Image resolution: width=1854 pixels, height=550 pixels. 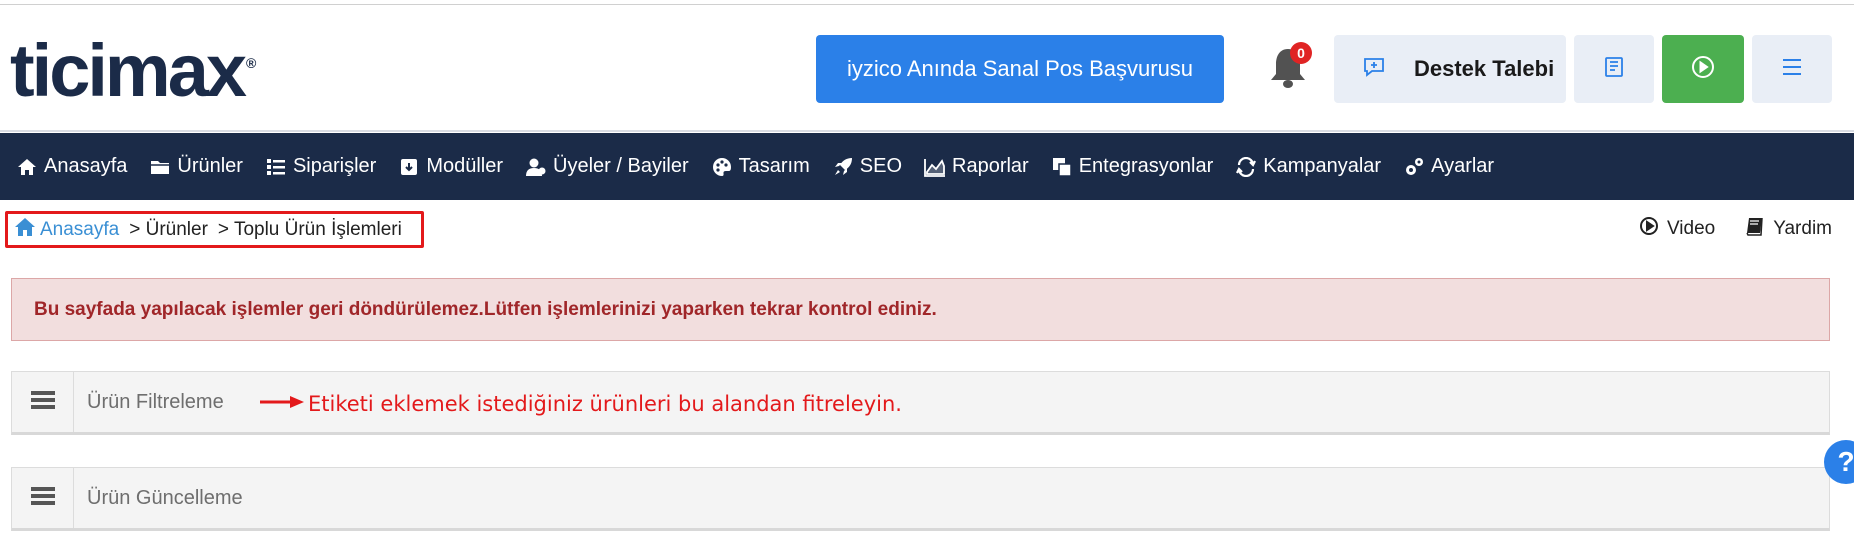 I want to click on support-ticket-button: Destek Talebi, so click(x=1450, y=69).